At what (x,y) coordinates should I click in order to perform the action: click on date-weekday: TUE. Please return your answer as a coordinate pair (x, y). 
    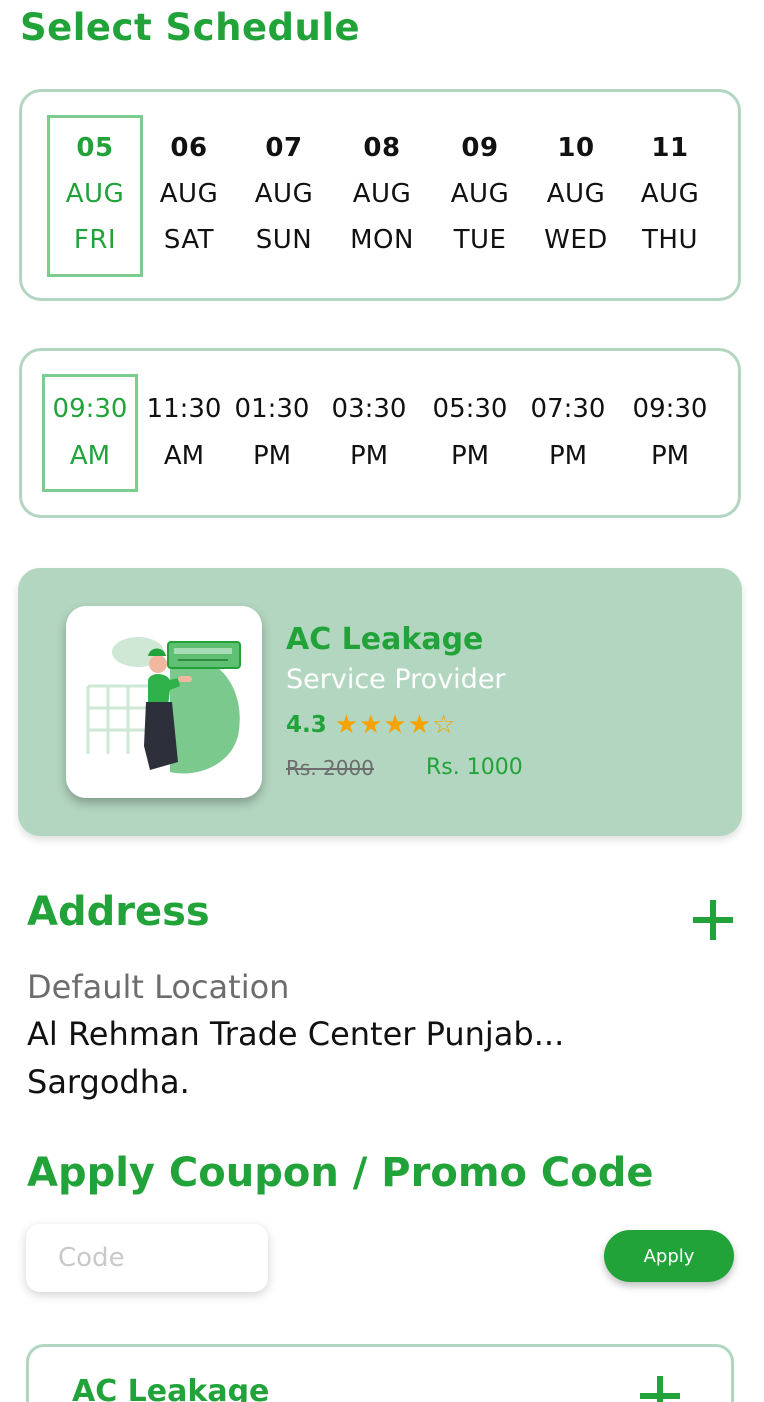
    Looking at the image, I should click on (480, 240).